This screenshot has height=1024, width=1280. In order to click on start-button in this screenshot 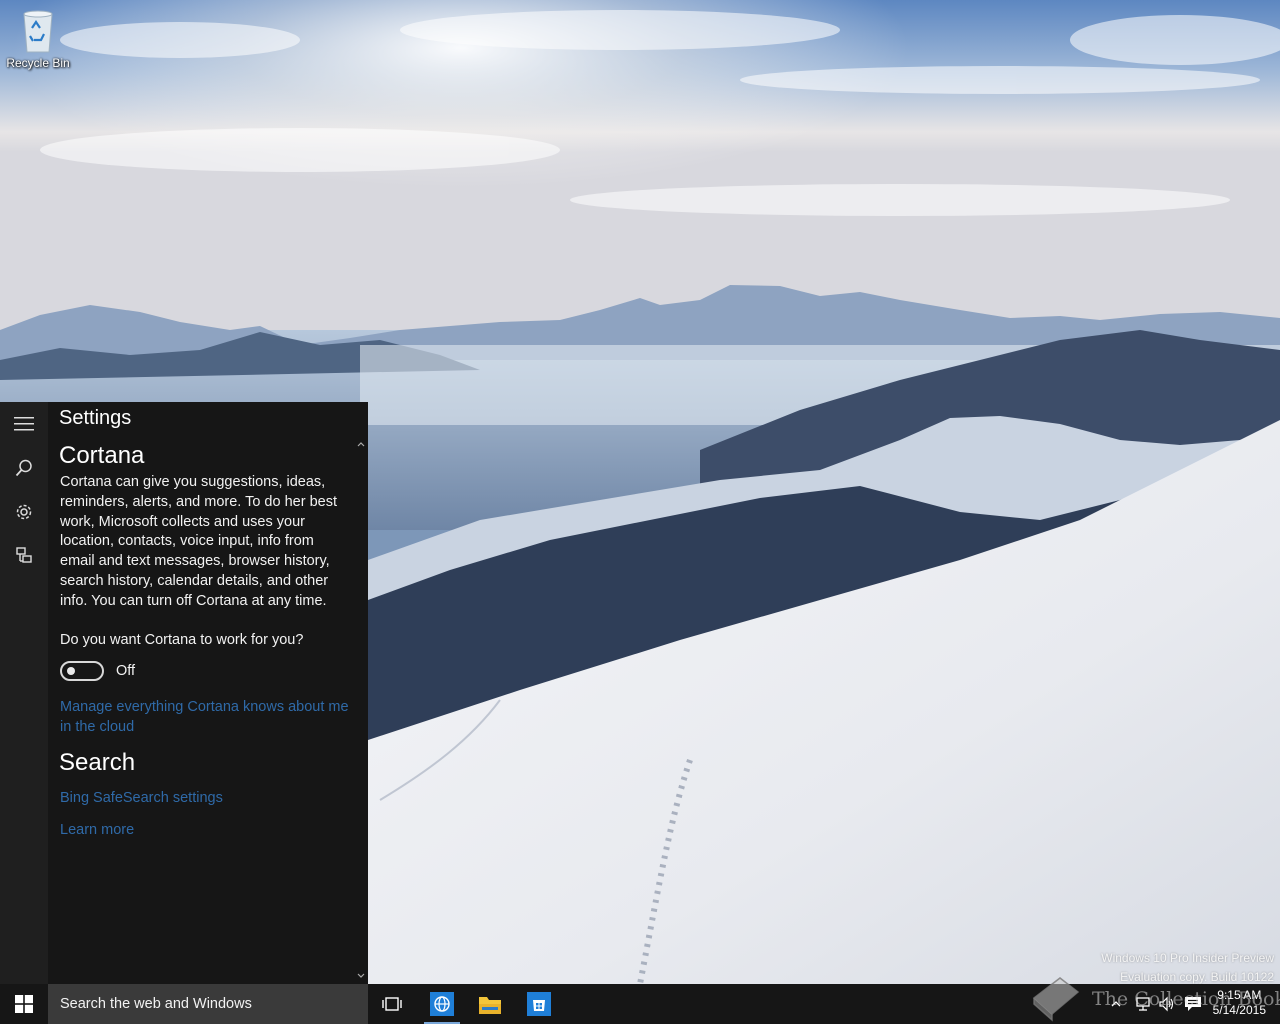, I will do `click(24, 1004)`.